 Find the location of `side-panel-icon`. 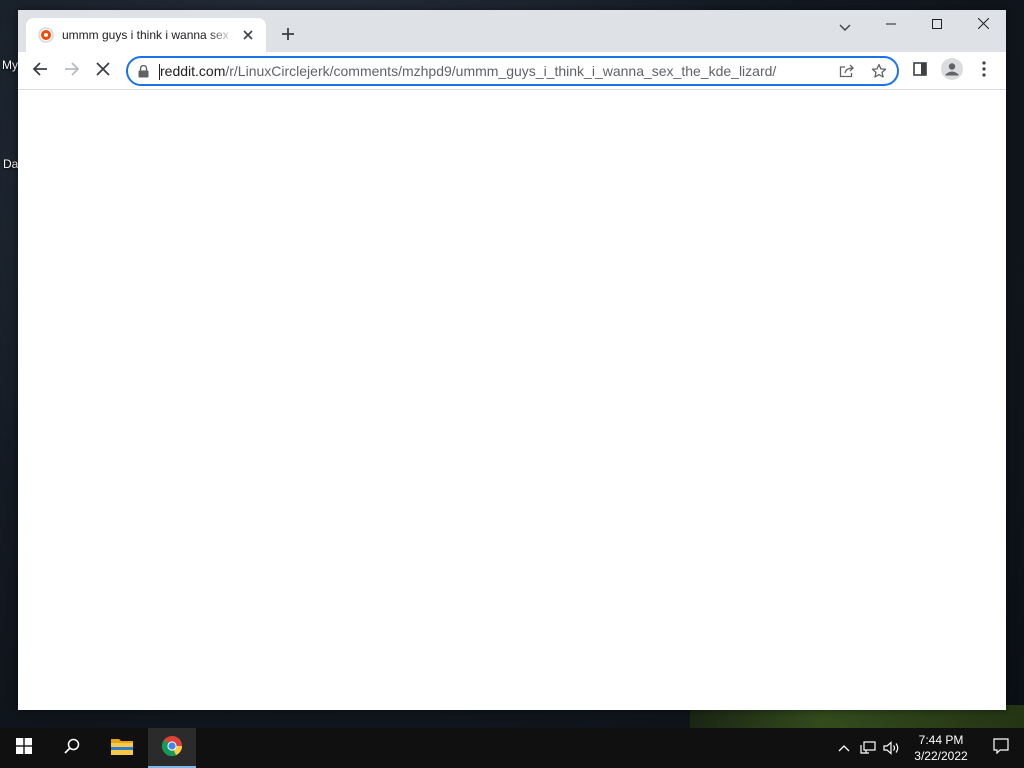

side-panel-icon is located at coordinates (920, 71).